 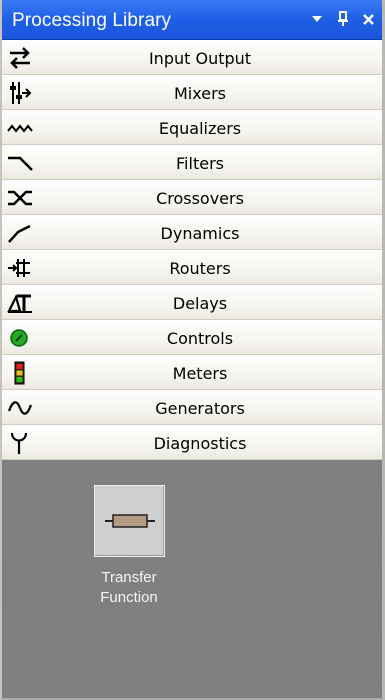 I want to click on category-routers: Routers, so click(x=192, y=267).